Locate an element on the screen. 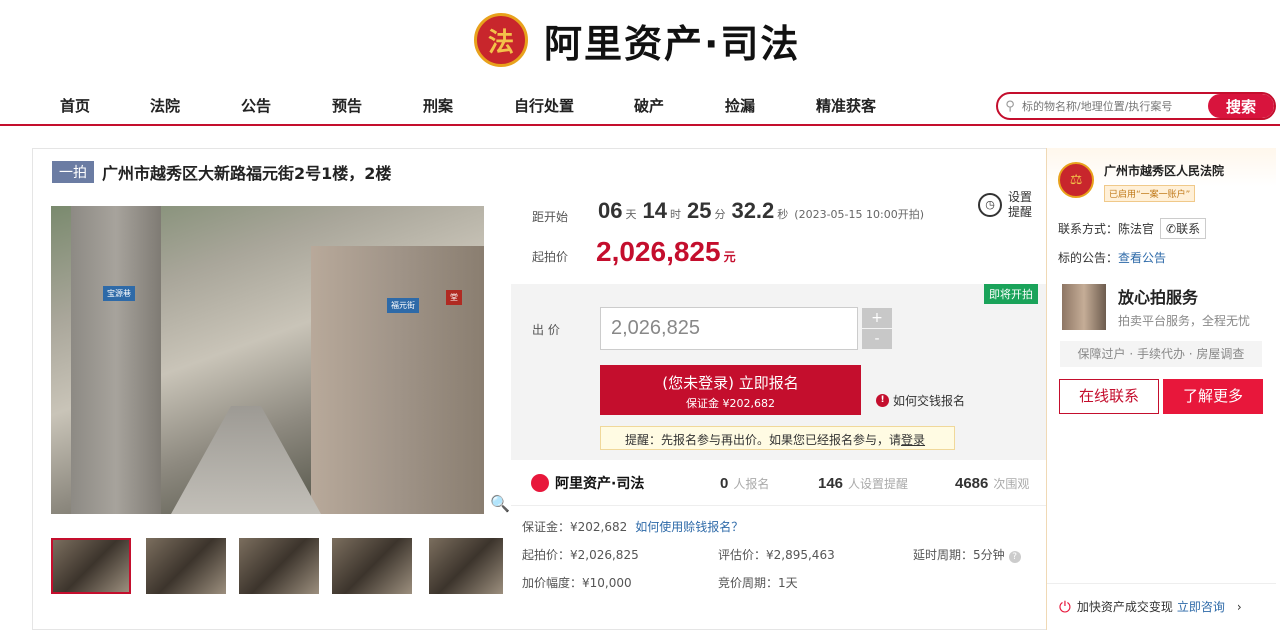 The height and width of the screenshot is (634, 1280). deposit-help-link: 如何使用赊钱报名？ is located at coordinates (689, 527).